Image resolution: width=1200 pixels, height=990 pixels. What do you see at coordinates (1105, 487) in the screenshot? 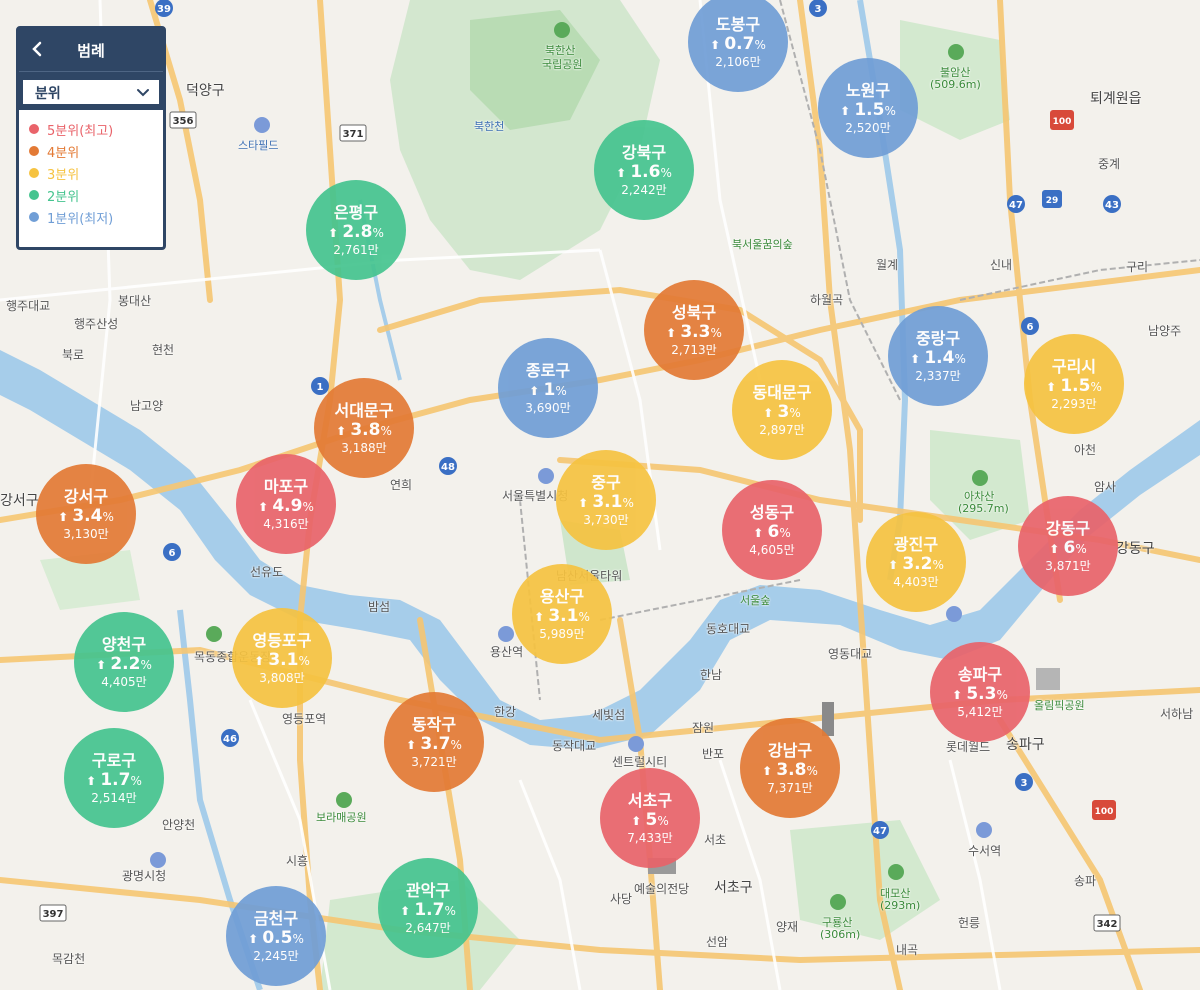
I see `label-amsa: 암사` at bounding box center [1105, 487].